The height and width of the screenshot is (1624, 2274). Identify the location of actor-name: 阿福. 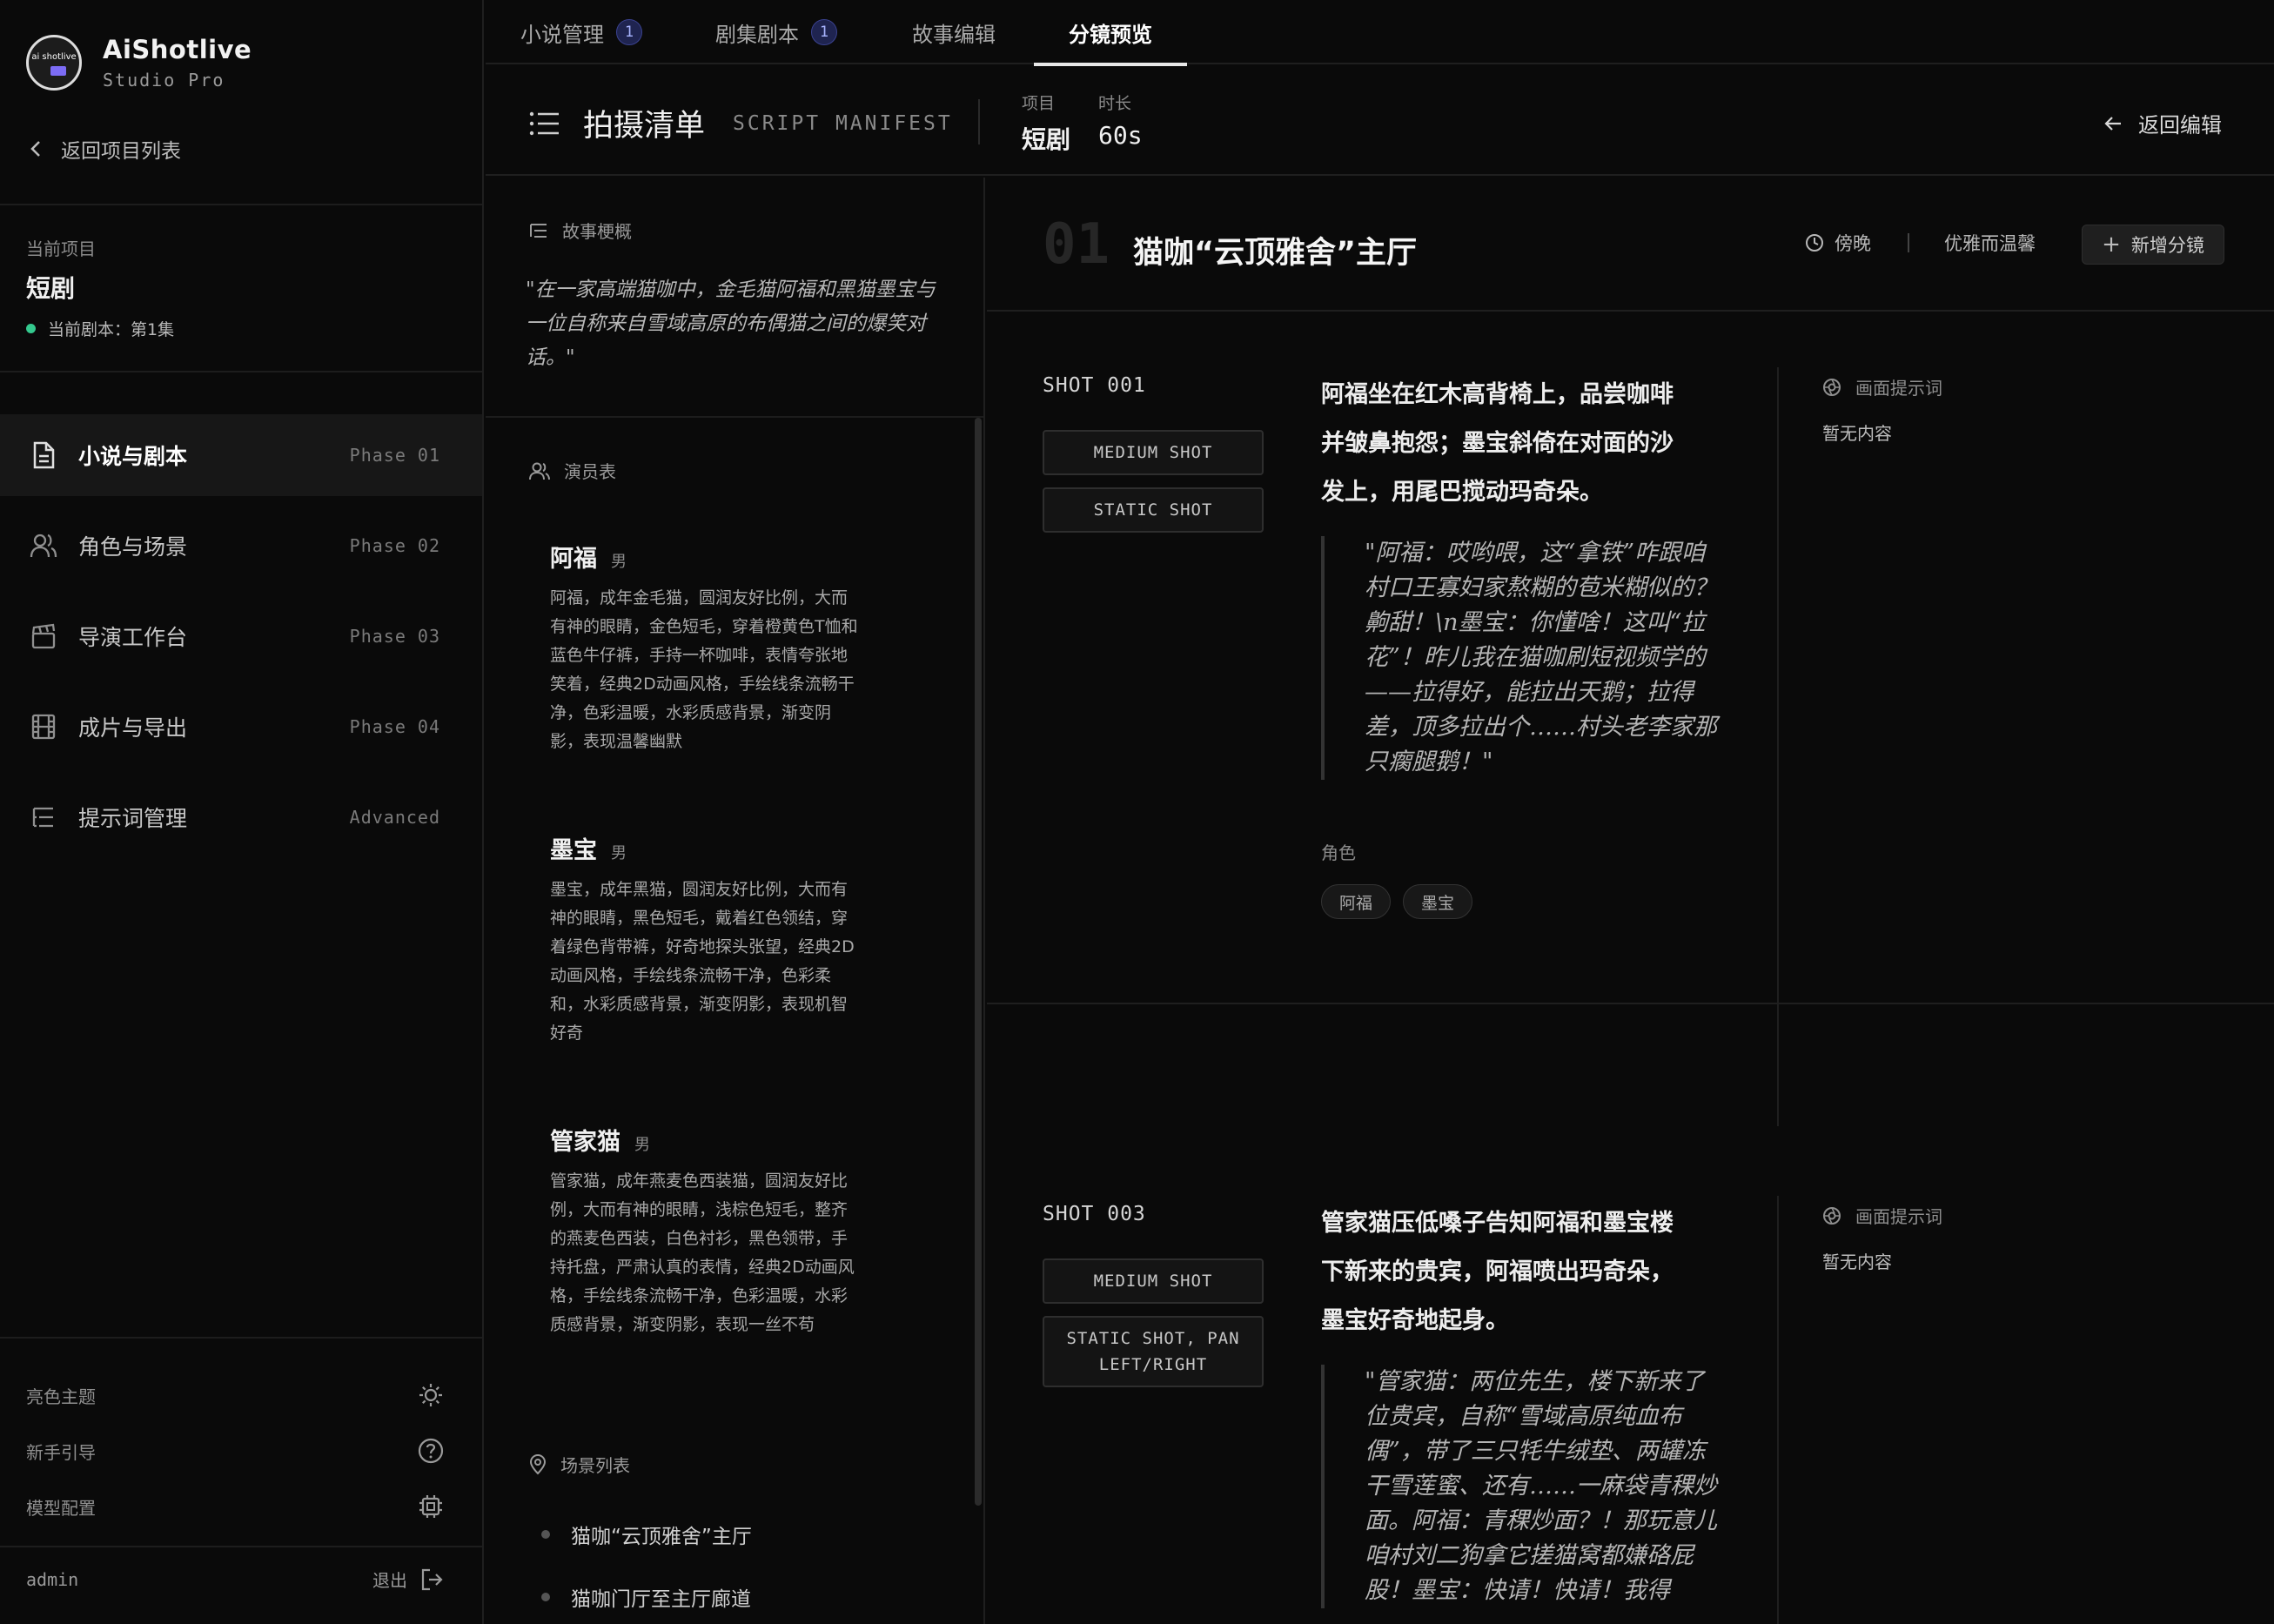
(573, 560).